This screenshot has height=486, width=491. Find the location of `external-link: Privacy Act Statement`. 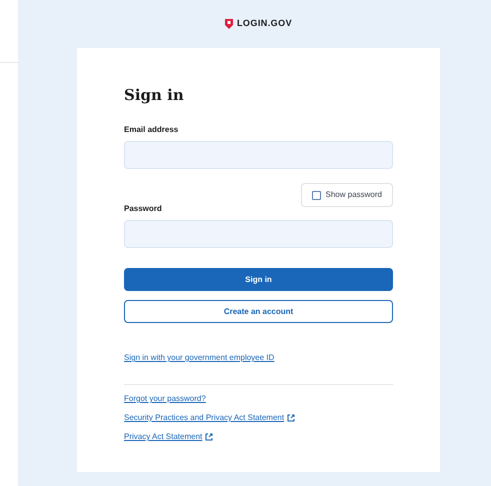

external-link: Privacy Act Statement is located at coordinates (163, 437).